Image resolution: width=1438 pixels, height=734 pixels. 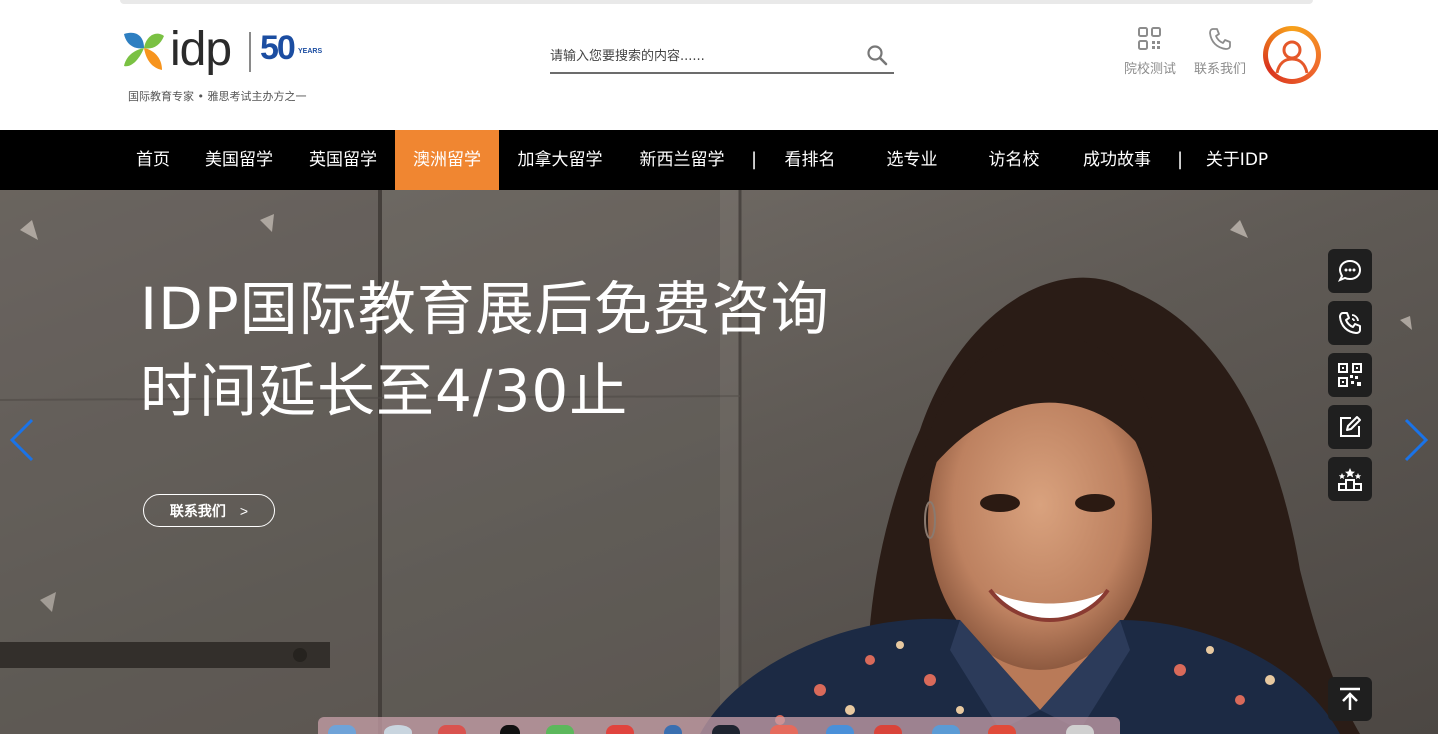 I want to click on side-chat-button, so click(x=1350, y=271).